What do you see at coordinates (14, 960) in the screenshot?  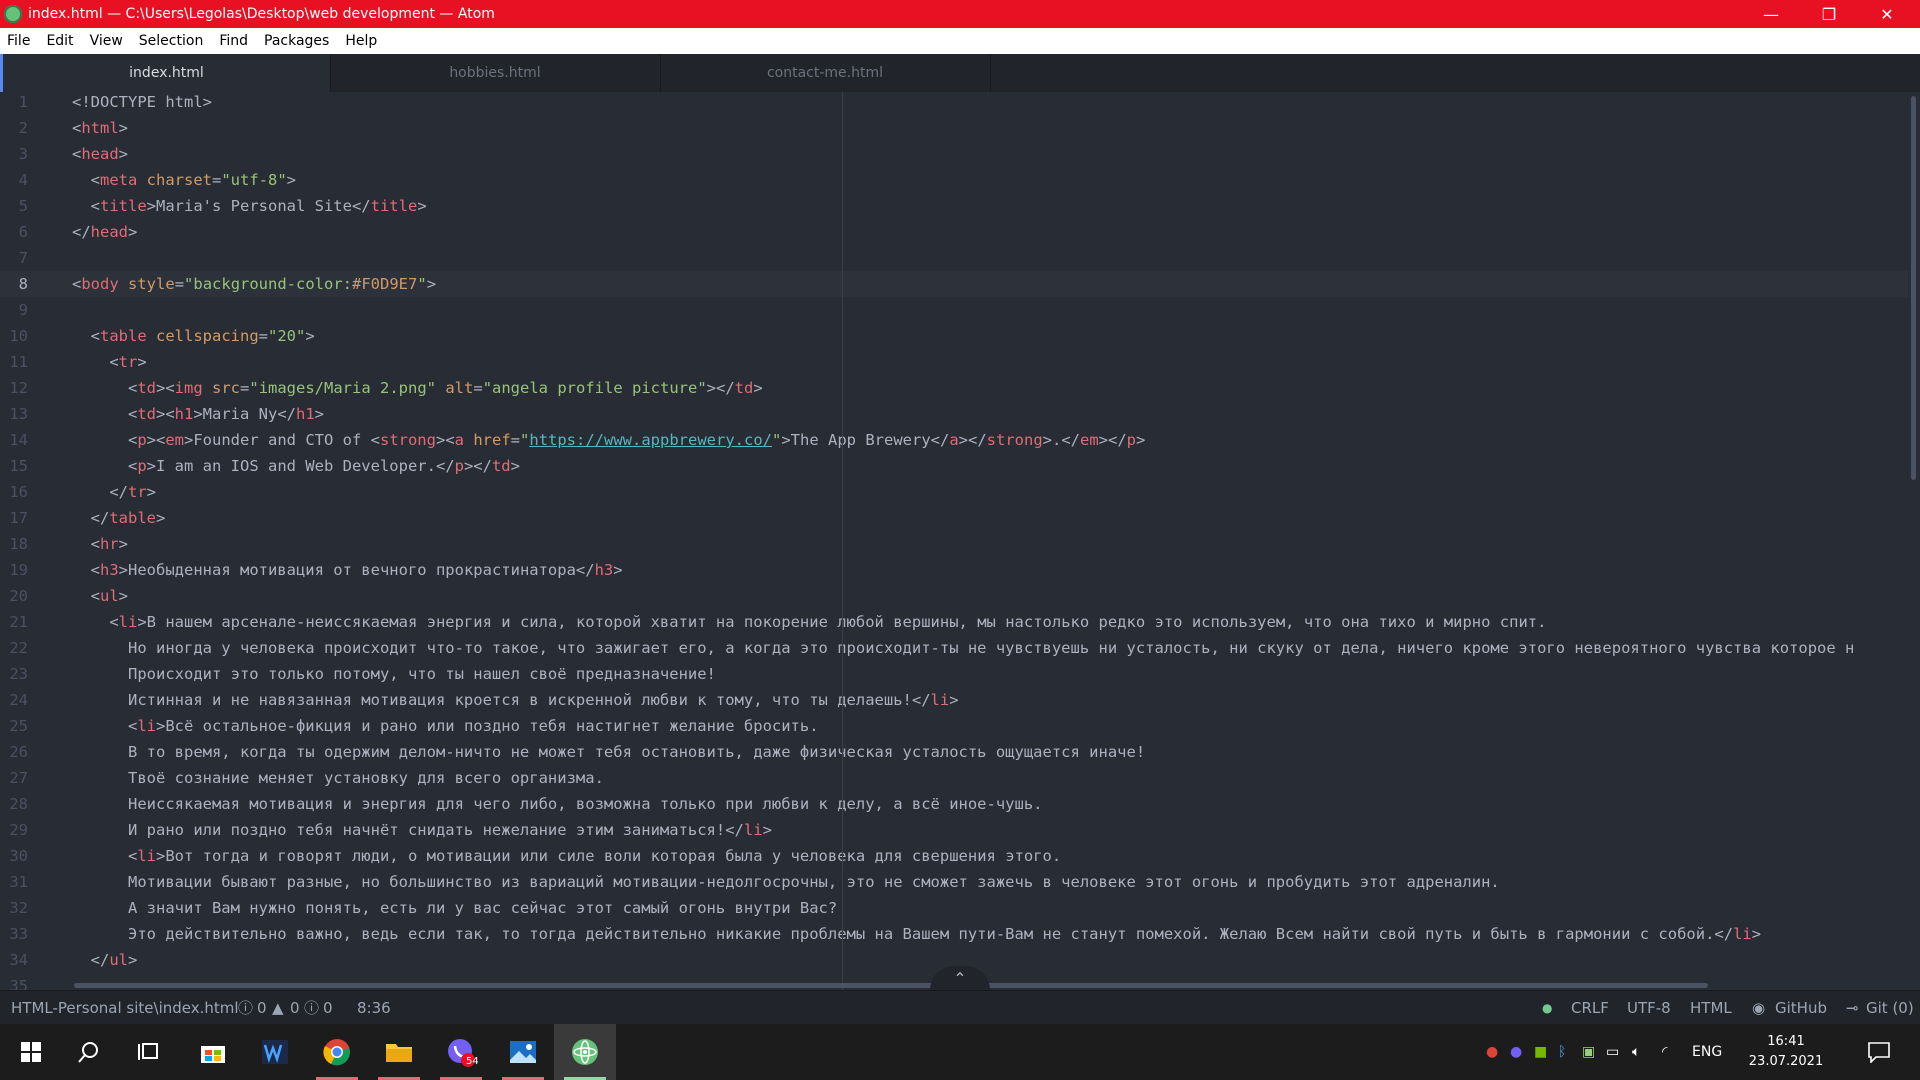 I see `line-number: 34` at bounding box center [14, 960].